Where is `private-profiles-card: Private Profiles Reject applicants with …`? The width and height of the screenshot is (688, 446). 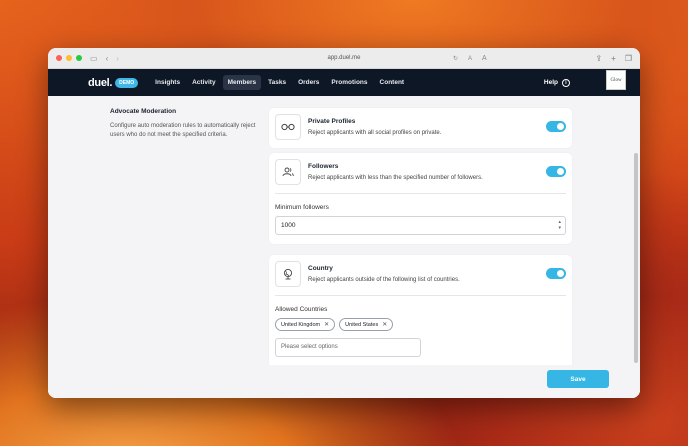 private-profiles-card: Private Profiles Reject applicants with … is located at coordinates (420, 128).